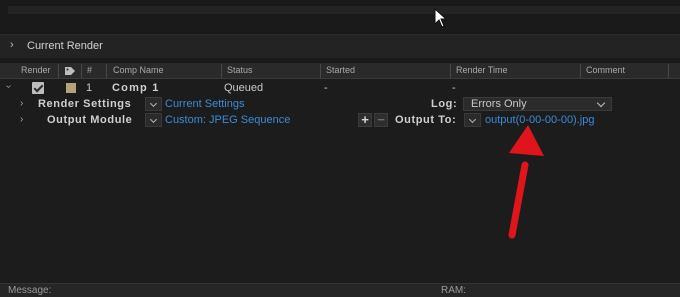 Image resolution: width=680 pixels, height=297 pixels. Describe the element at coordinates (36, 70) in the screenshot. I see `column-render: Render` at that location.